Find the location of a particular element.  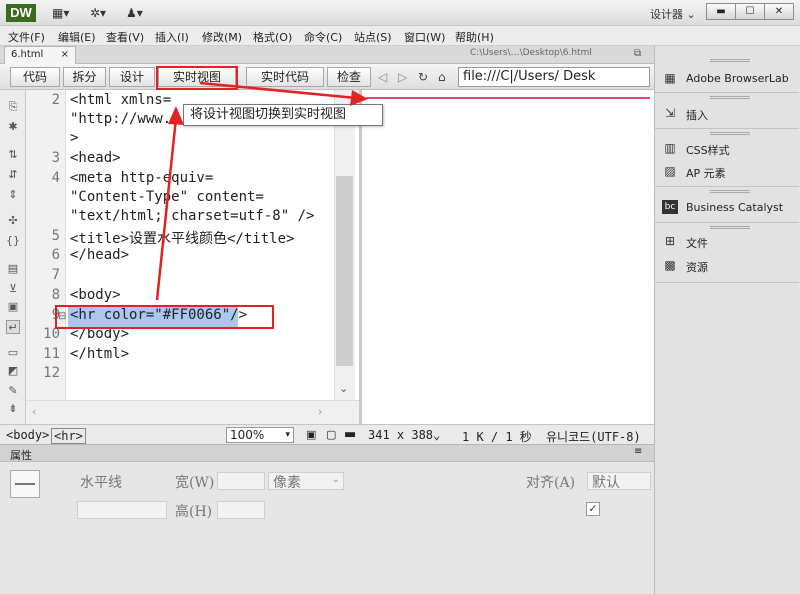

annotation-arrows is located at coordinates (261, 191).